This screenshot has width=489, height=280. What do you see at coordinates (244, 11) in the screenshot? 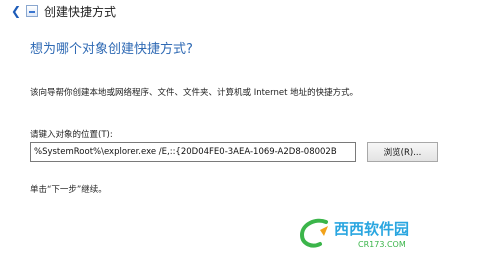
I see `title-bar: ❮ 创建快捷方式` at bounding box center [244, 11].